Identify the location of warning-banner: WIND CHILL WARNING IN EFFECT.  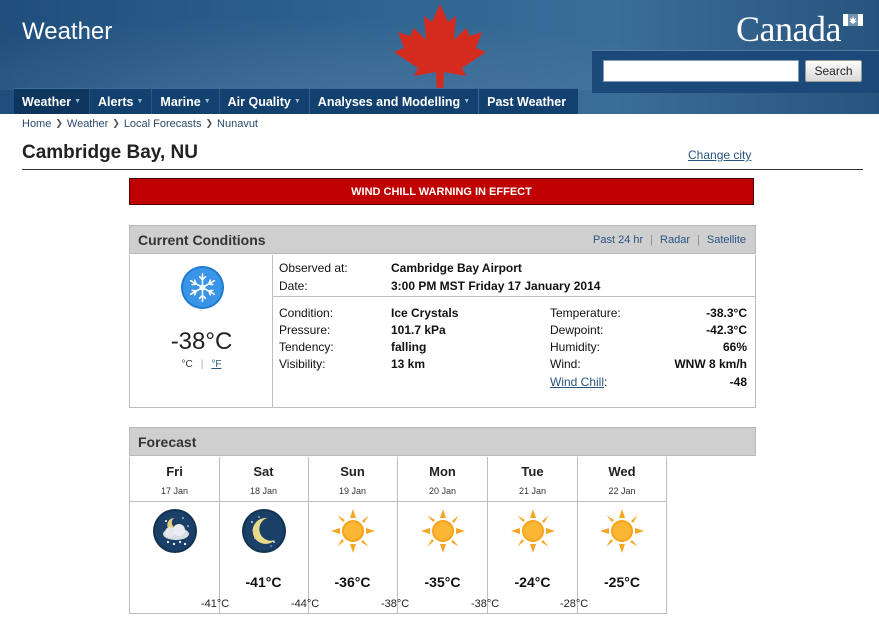
(441, 191).